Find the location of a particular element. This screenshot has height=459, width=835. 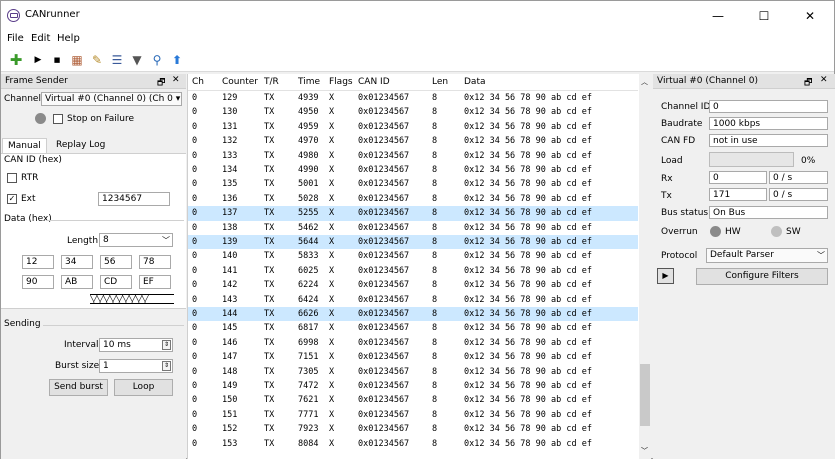

byte-field: CD is located at coordinates (116, 282).